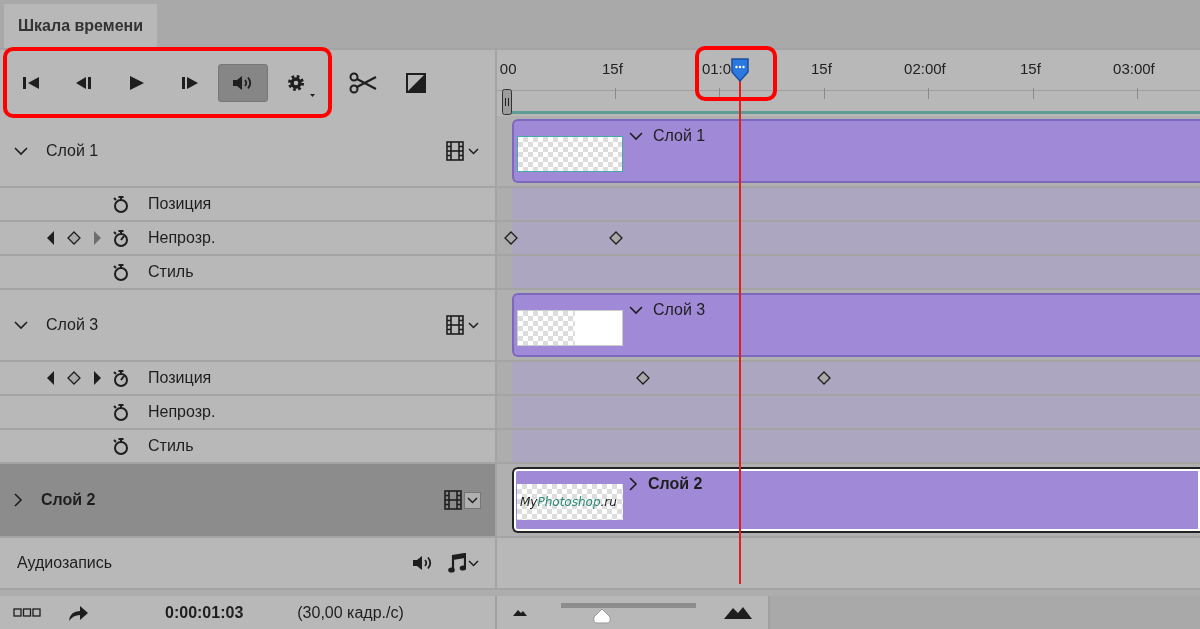  I want to click on gear-icon, so click(296, 83).